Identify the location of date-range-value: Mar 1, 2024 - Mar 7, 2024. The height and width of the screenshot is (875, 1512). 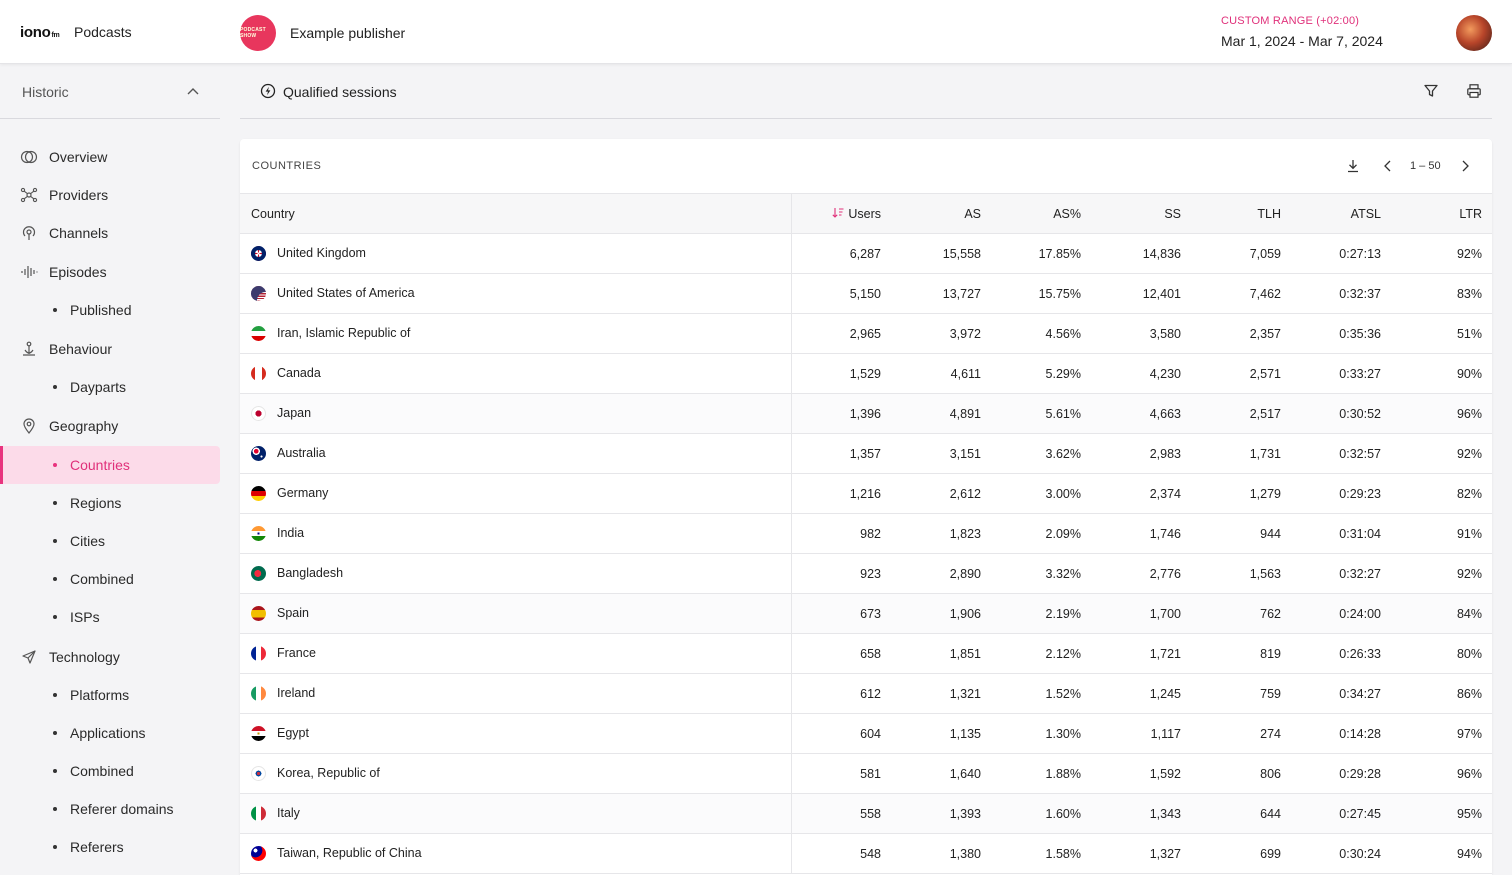
(1302, 41).